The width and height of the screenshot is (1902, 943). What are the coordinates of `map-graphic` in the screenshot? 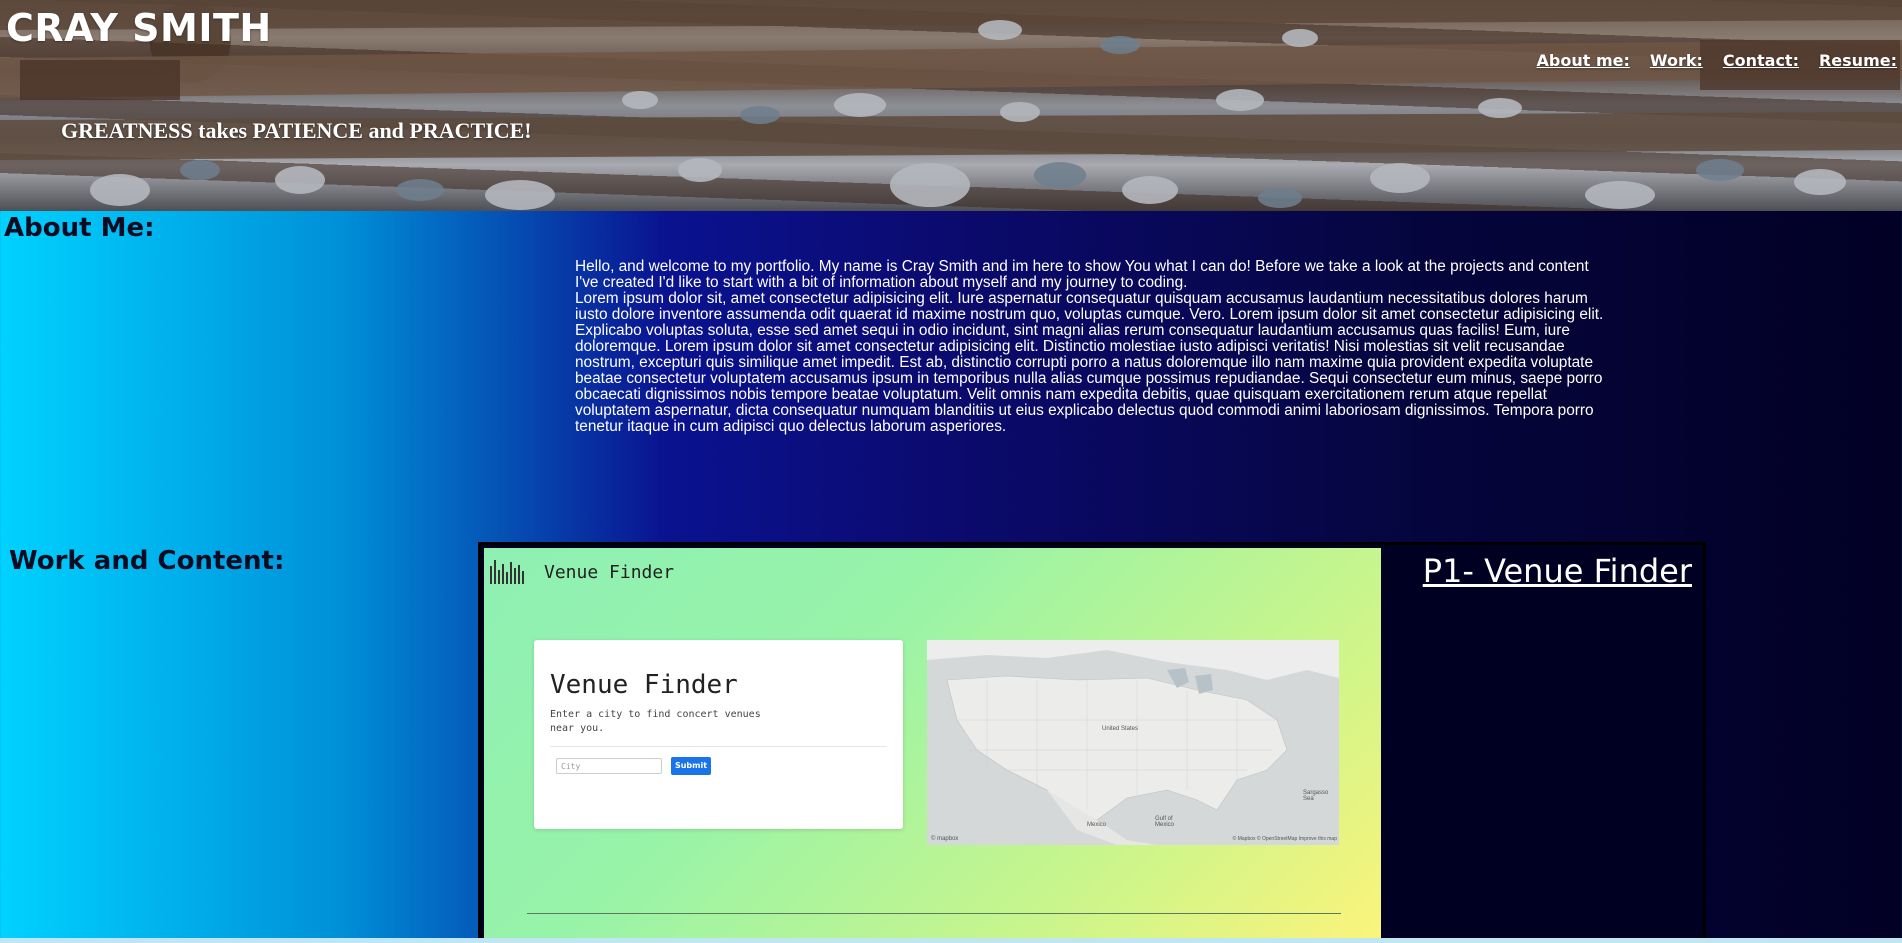 It's located at (1133, 742).